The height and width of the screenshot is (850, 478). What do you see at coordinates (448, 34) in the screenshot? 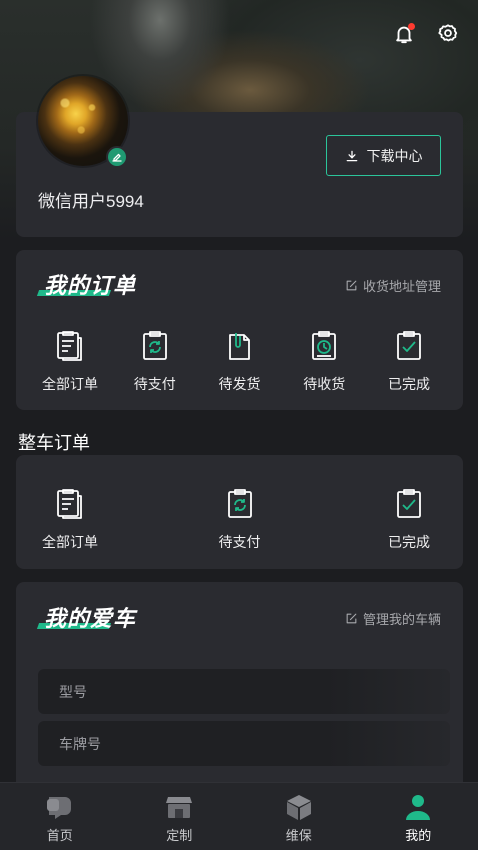
I see `gear-icon` at bounding box center [448, 34].